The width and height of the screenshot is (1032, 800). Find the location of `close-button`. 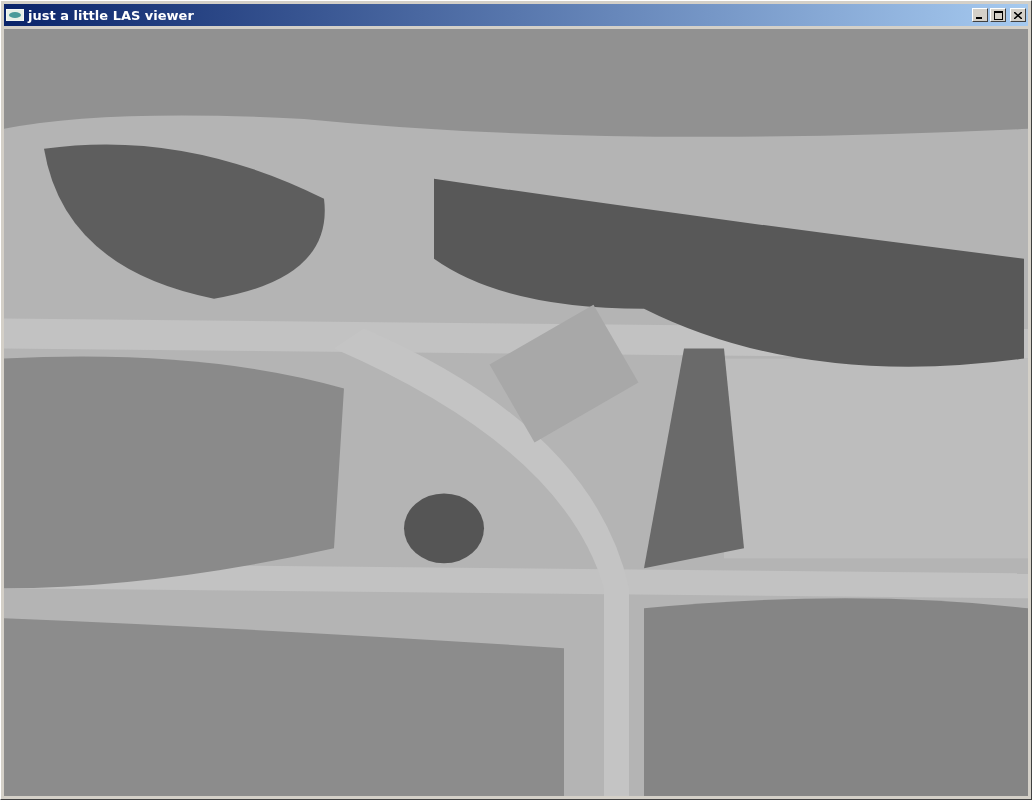

close-button is located at coordinates (1018, 15).